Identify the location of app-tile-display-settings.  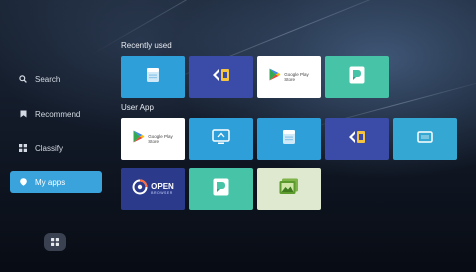
(425, 139).